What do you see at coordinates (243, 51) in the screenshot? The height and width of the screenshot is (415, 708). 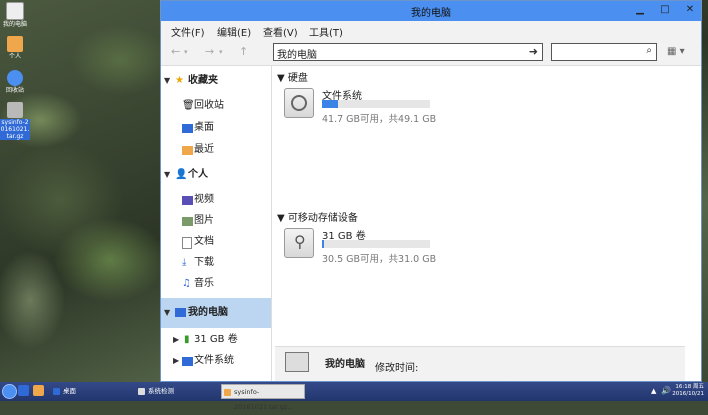 I see `up-icon: ↑` at bounding box center [243, 51].